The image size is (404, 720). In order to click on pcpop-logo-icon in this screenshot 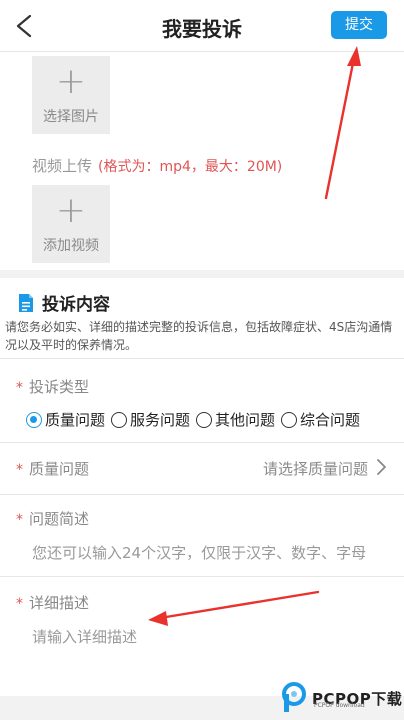, I will do `click(294, 697)`.